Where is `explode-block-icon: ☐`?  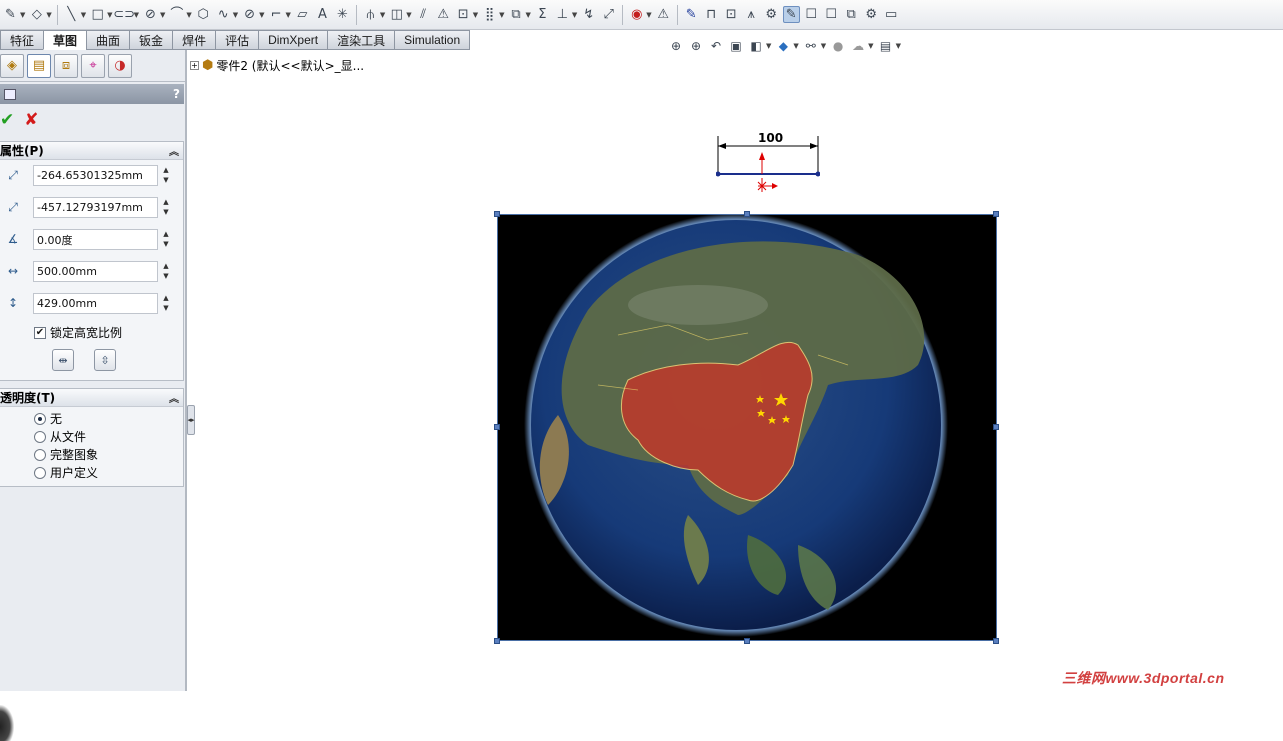 explode-block-icon: ☐ is located at coordinates (831, 14).